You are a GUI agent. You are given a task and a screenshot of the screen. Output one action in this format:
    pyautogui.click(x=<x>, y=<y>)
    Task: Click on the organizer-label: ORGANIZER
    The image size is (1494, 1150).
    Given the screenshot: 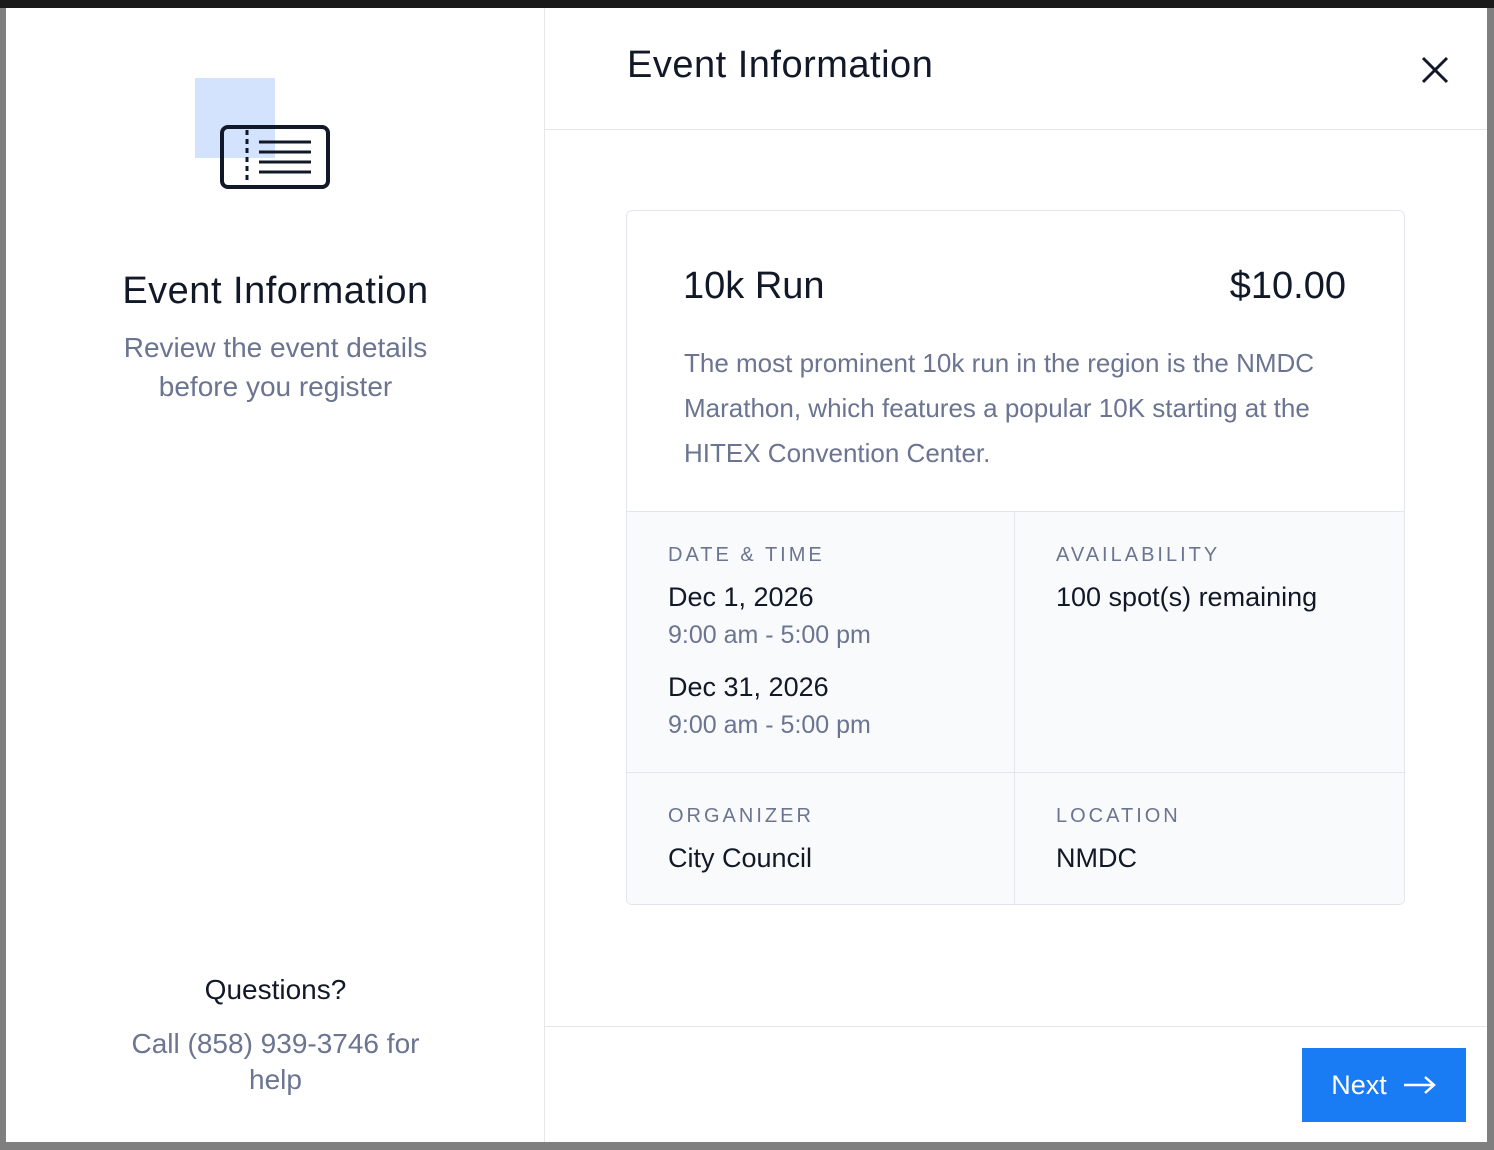 What is the action you would take?
    pyautogui.click(x=741, y=816)
    